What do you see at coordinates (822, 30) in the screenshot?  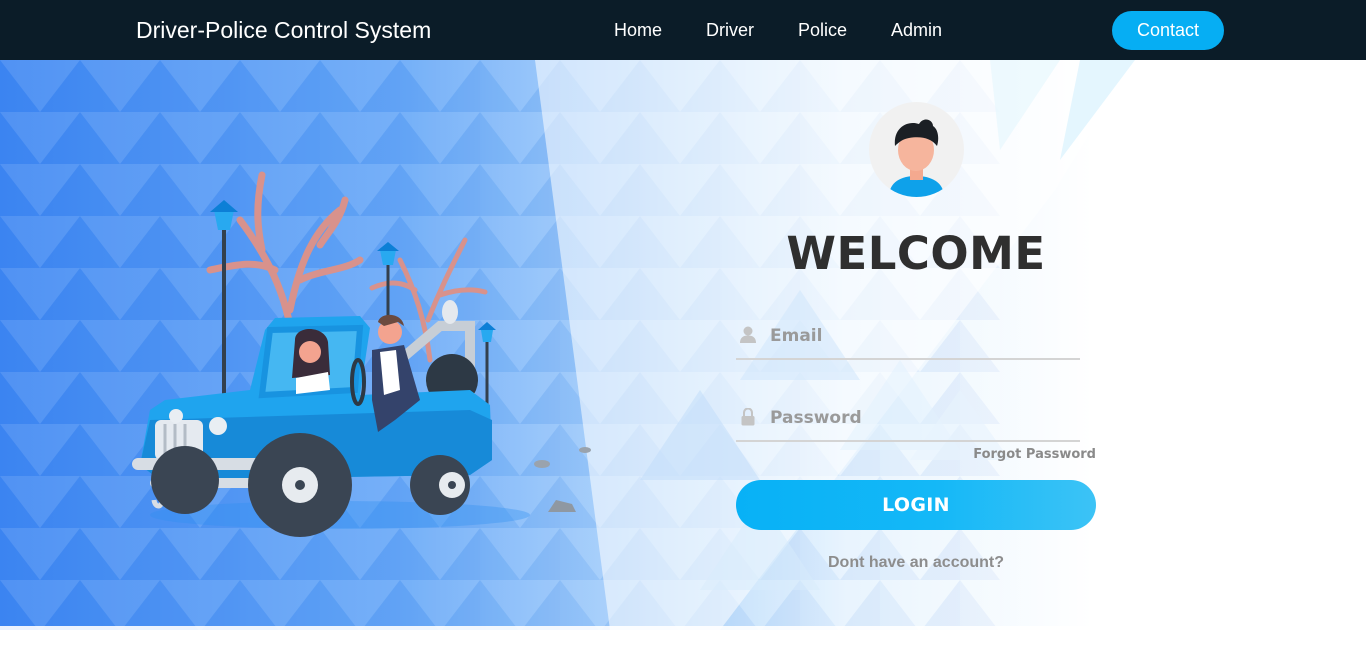 I see `nav-link-police: Police` at bounding box center [822, 30].